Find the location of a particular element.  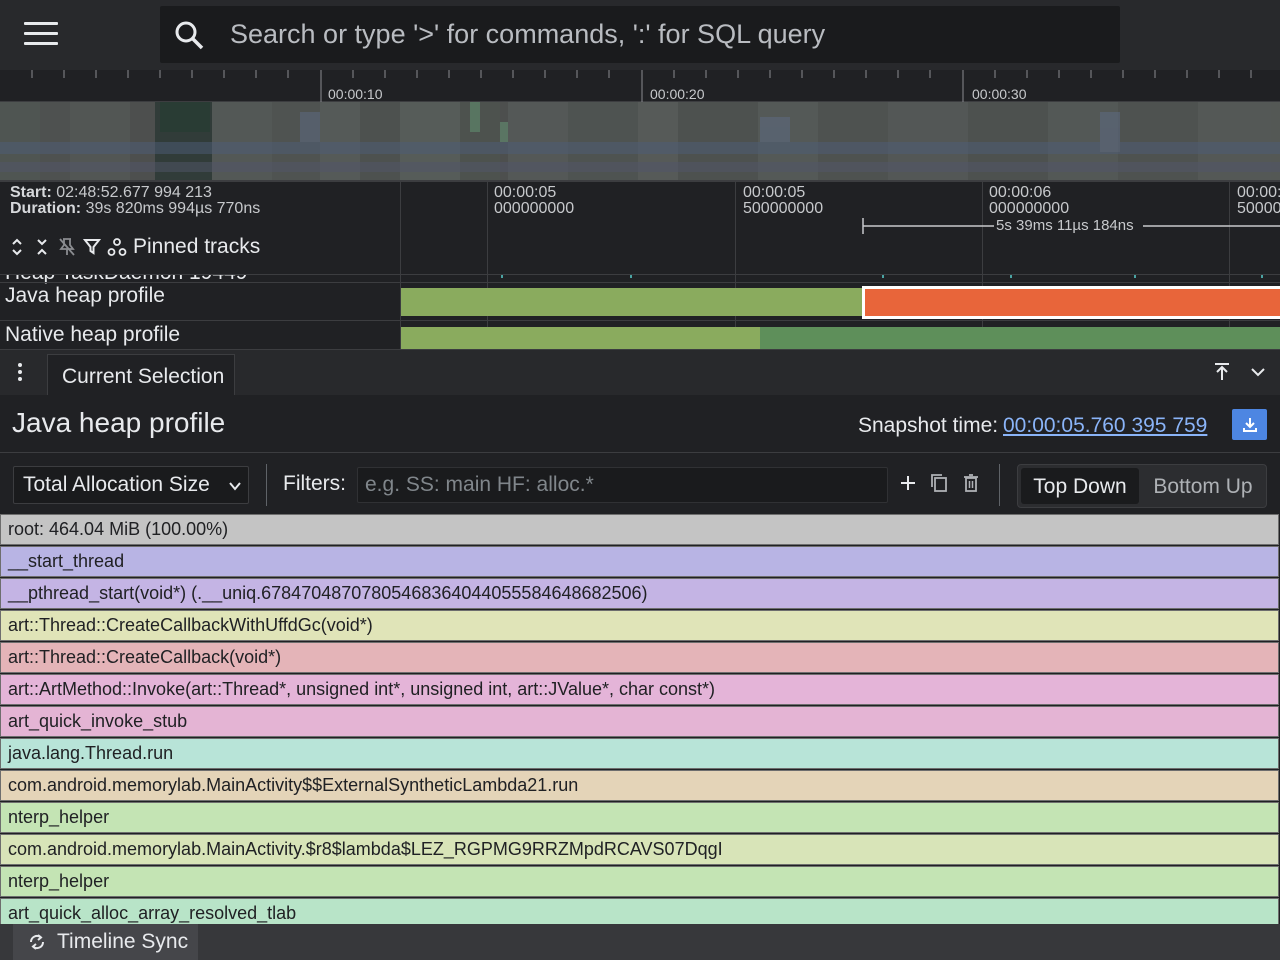

selection-span-label: 5s 39ms 11µs 184ns is located at coordinates (1065, 225).